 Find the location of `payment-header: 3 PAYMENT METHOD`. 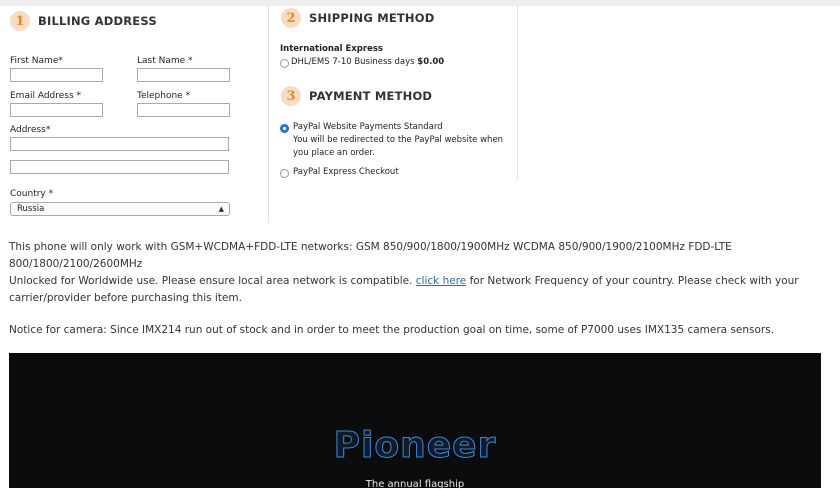

payment-header: 3 PAYMENT METHOD is located at coordinates (356, 96).